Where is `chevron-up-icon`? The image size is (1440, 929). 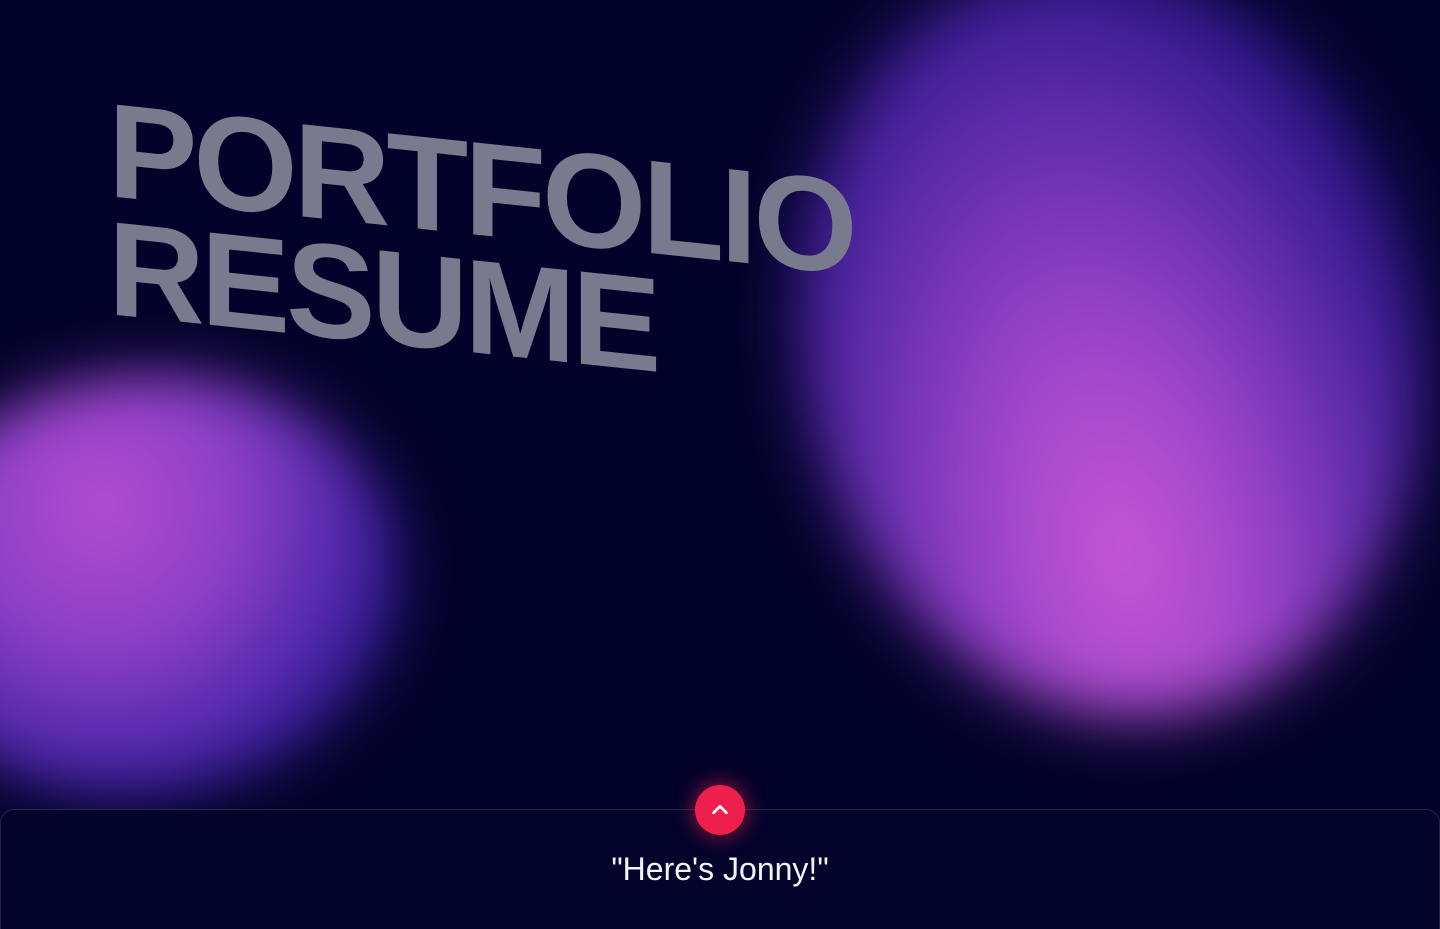 chevron-up-icon is located at coordinates (720, 809).